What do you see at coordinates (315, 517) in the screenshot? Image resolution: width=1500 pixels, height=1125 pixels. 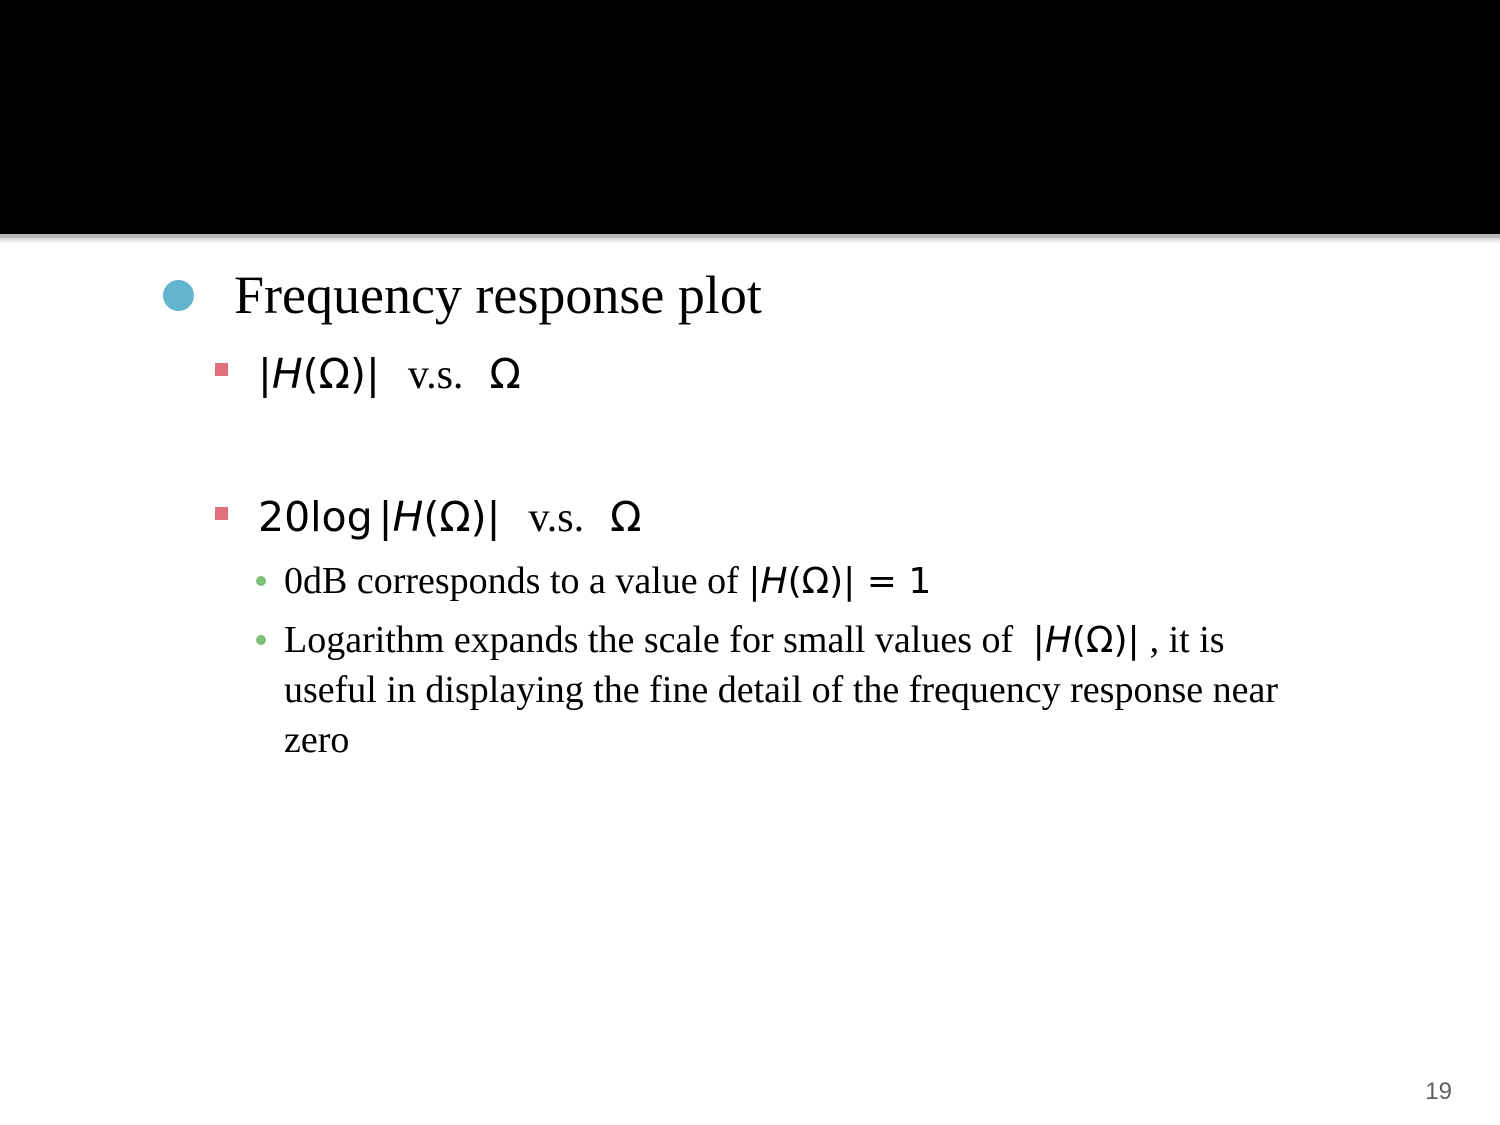 I see `math-20log: 20log` at bounding box center [315, 517].